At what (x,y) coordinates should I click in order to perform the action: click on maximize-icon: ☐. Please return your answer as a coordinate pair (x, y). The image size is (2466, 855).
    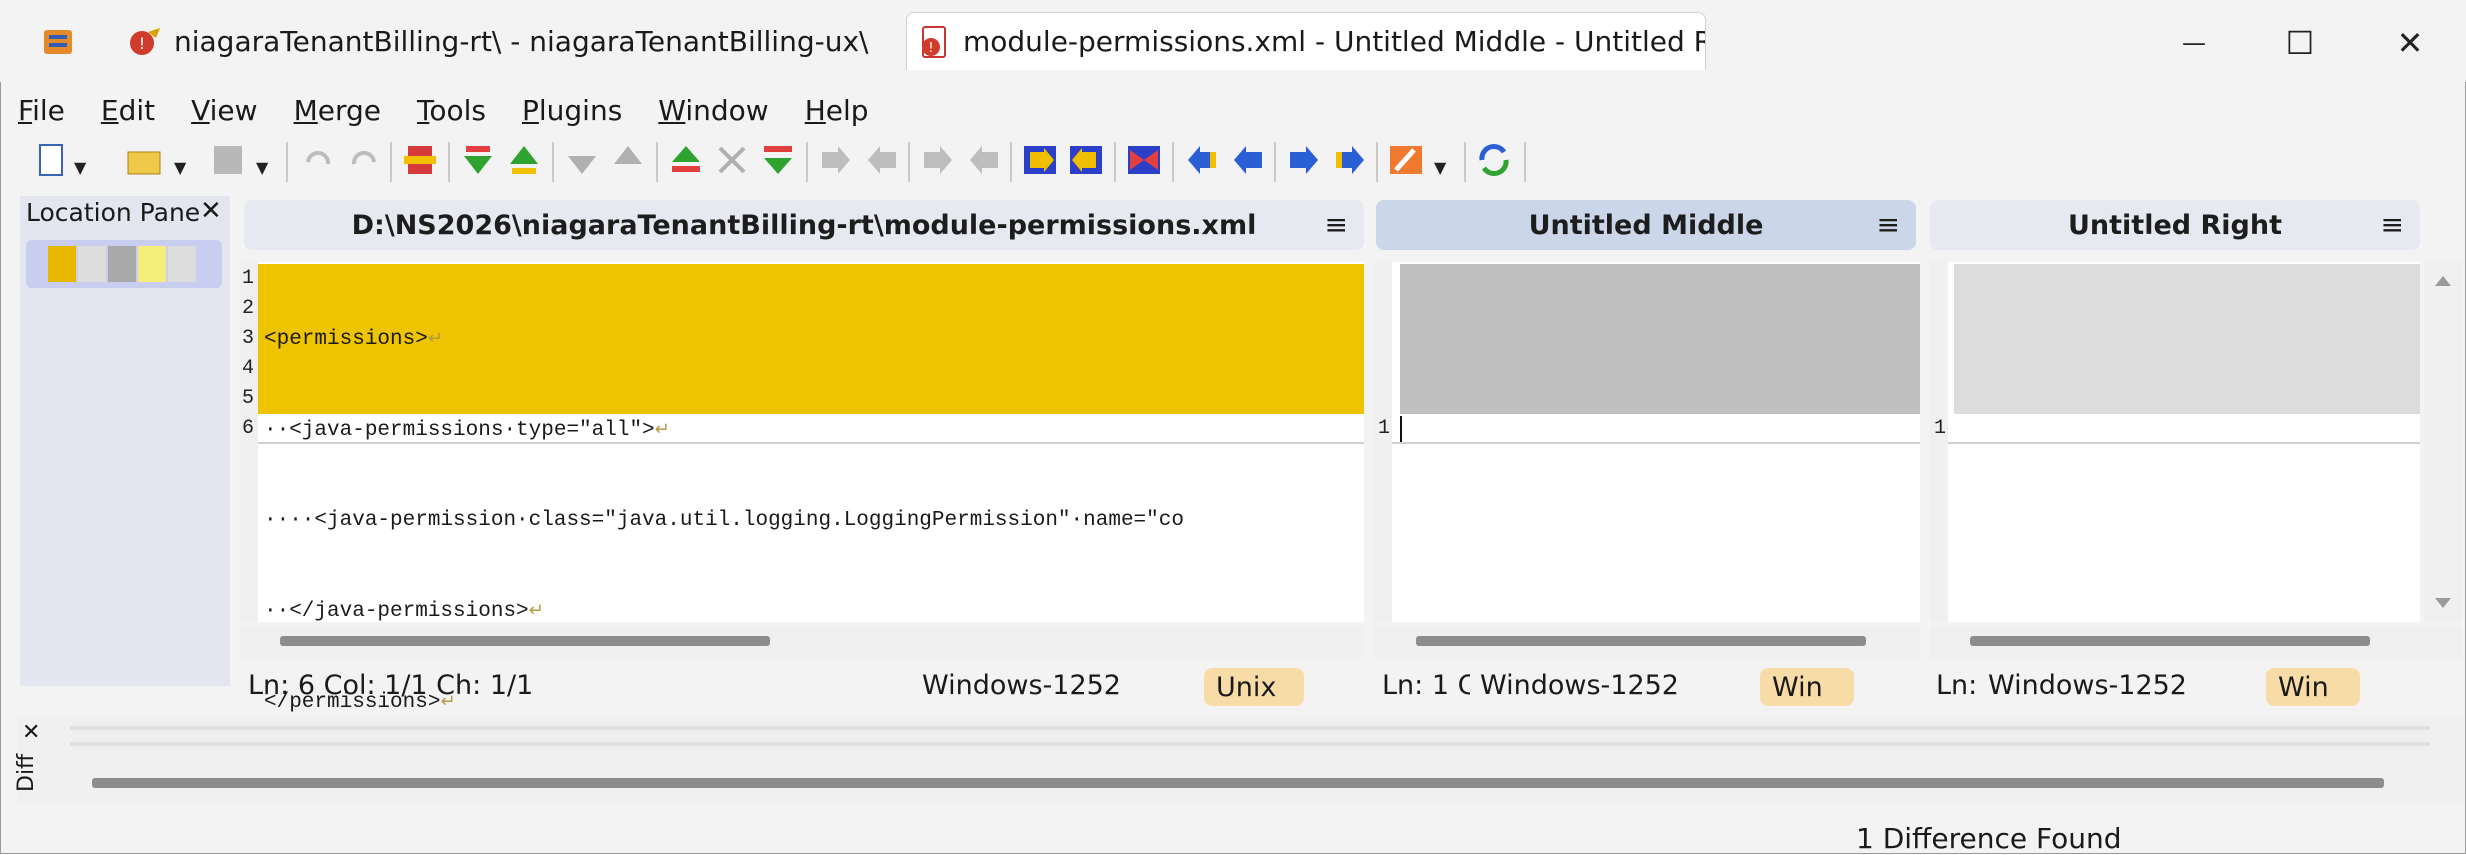
    Looking at the image, I should click on (2300, 43).